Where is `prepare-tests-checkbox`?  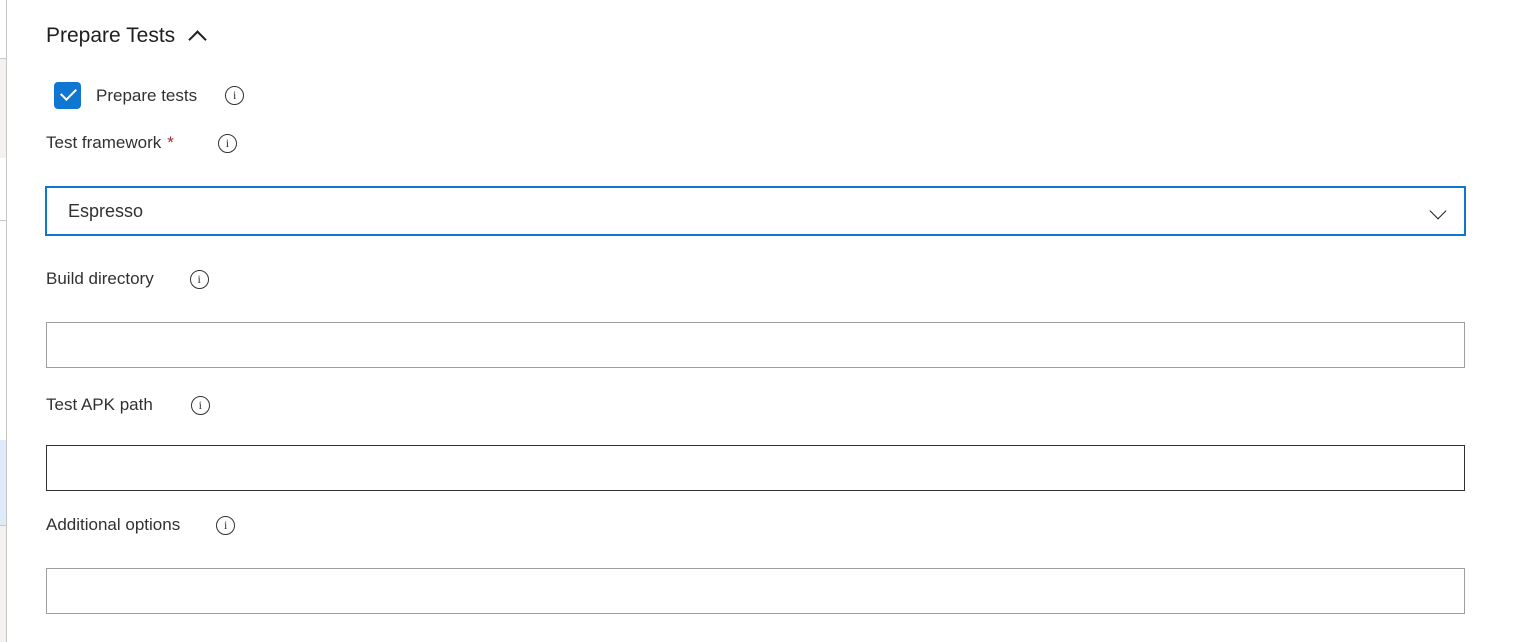 prepare-tests-checkbox is located at coordinates (67, 95).